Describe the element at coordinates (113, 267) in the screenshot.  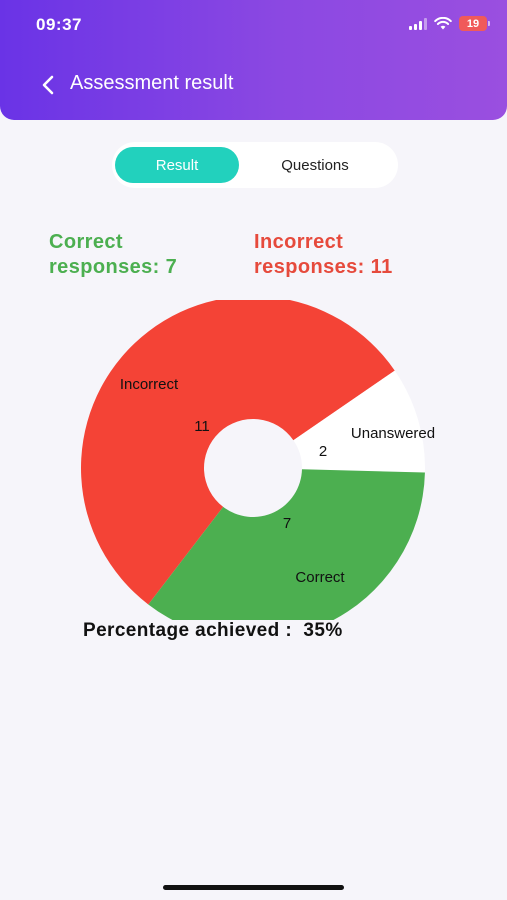
I see `correct-summary-line2: responses: 7` at that location.